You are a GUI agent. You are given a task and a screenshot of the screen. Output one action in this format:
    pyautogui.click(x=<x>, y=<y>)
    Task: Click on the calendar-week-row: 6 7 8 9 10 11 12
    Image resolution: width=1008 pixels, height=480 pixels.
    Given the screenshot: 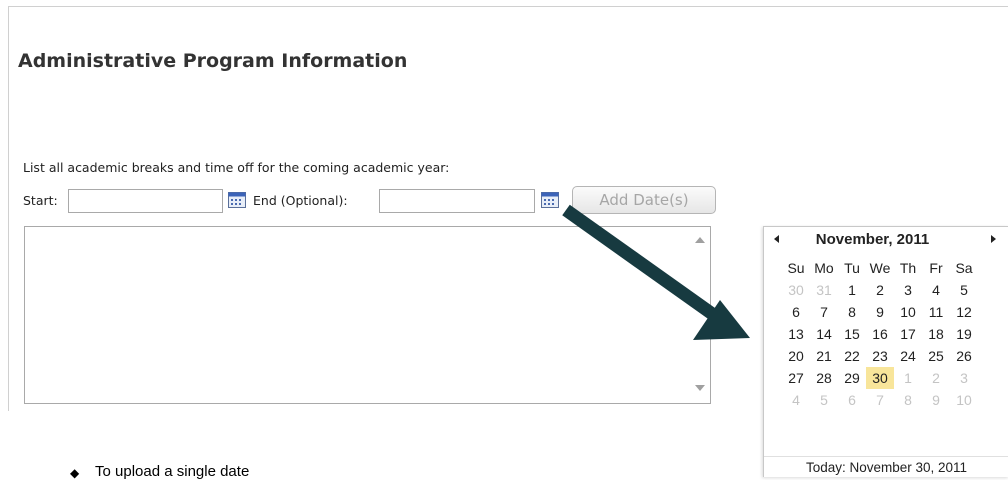 What is the action you would take?
    pyautogui.click(x=880, y=312)
    